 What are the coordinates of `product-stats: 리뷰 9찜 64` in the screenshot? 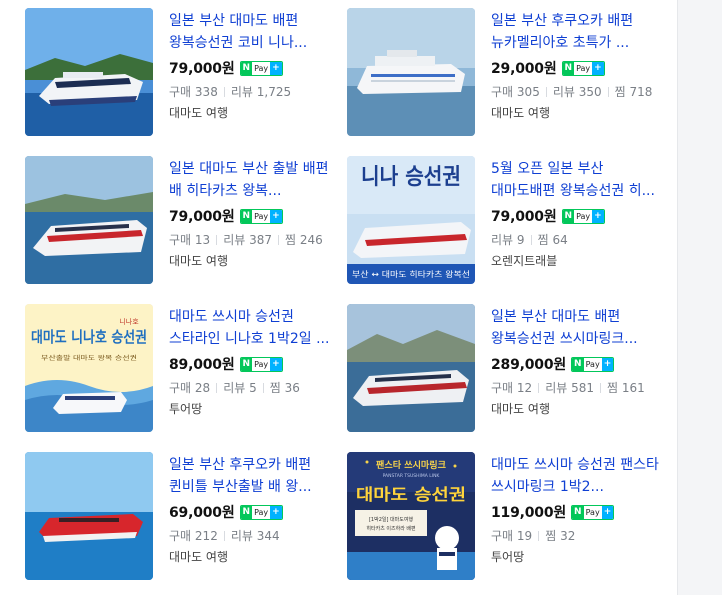 It's located at (529, 240).